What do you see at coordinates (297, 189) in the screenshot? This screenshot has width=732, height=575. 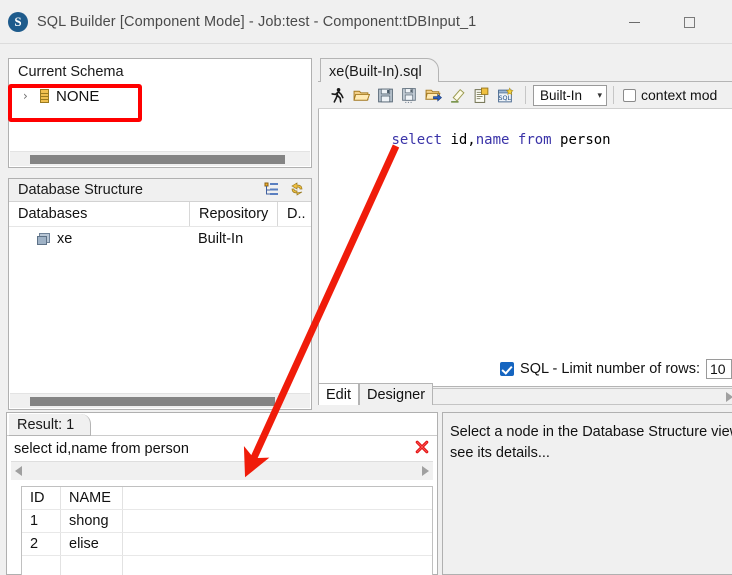 I see `refresh-icon` at bounding box center [297, 189].